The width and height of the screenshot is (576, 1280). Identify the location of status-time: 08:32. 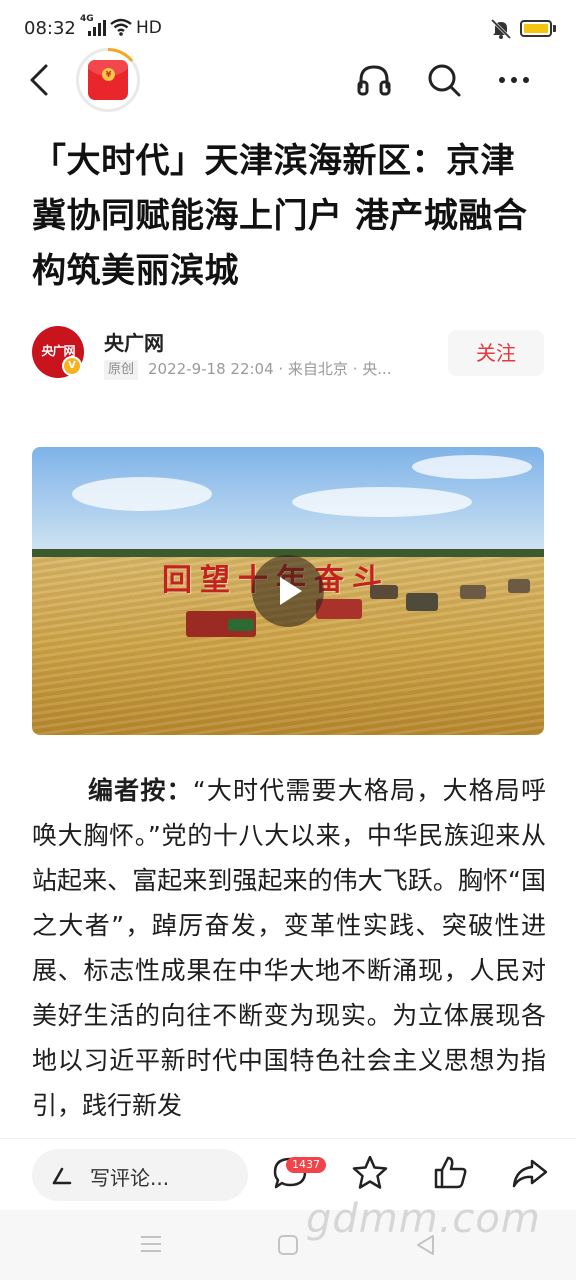
(50, 28).